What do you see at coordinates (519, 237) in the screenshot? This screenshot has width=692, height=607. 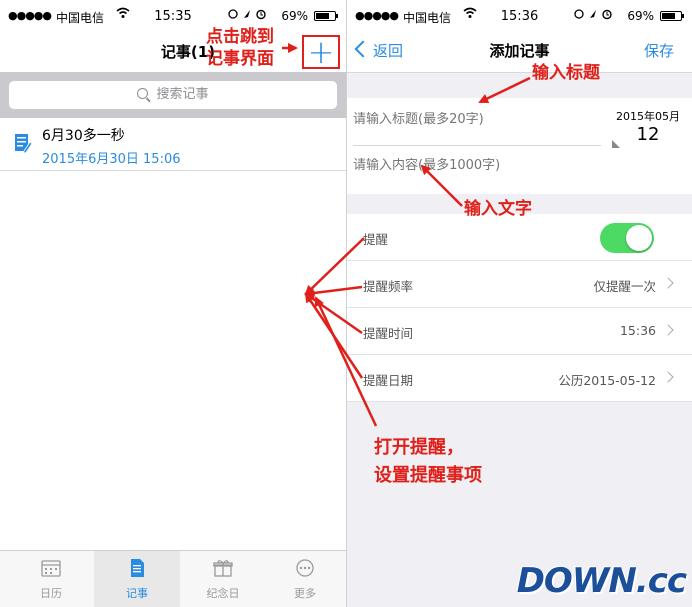 I see `reminder-toggle-row: 提醒` at bounding box center [519, 237].